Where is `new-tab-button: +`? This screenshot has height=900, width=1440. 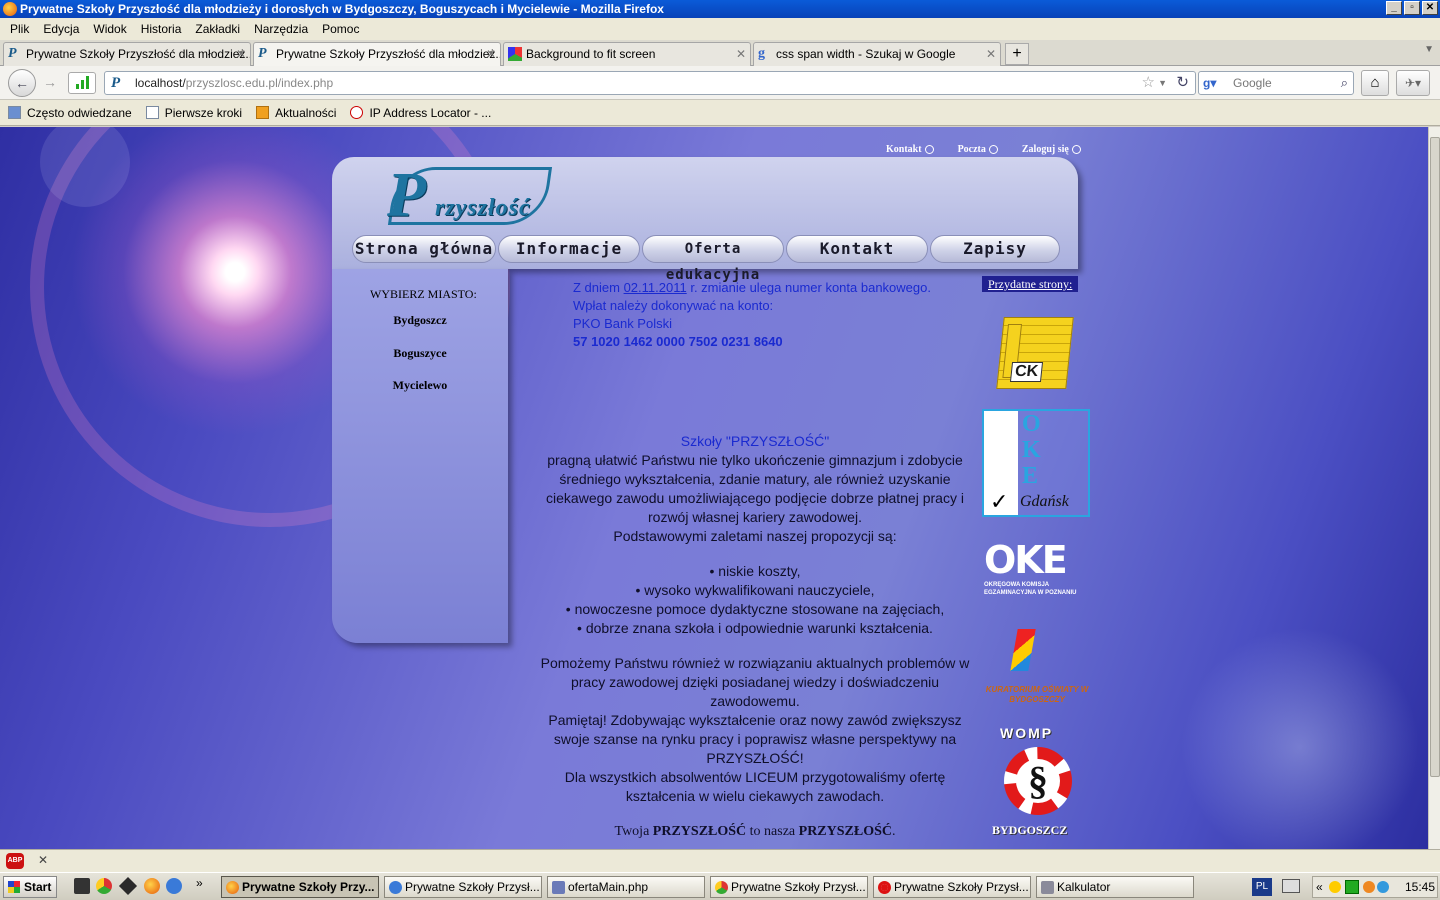
new-tab-button: + is located at coordinates (1017, 54).